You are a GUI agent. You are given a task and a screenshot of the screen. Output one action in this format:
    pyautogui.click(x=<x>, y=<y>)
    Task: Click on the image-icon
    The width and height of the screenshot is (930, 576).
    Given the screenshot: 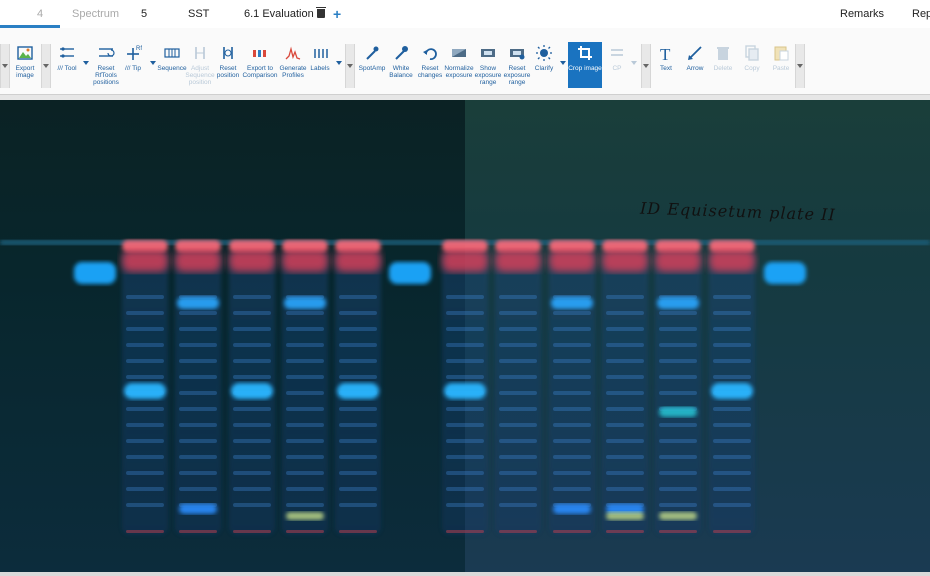 What is the action you would take?
    pyautogui.click(x=25, y=53)
    